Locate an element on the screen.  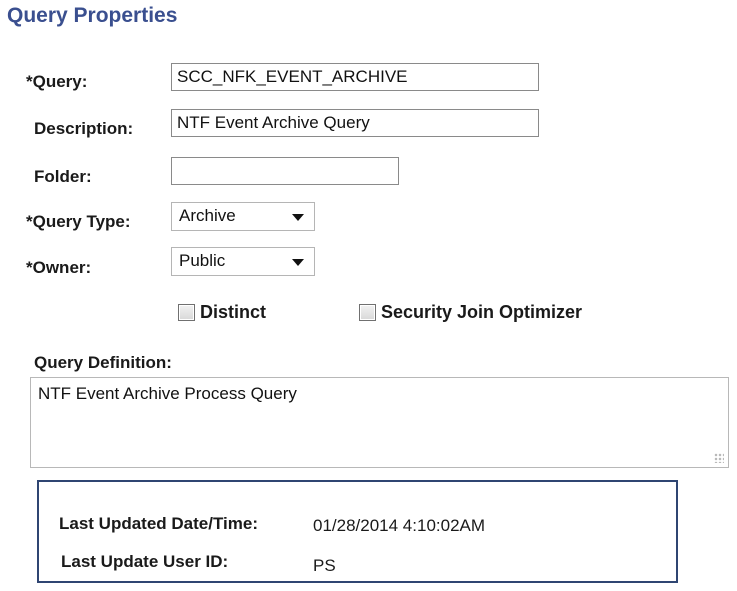
page-title: Query Properties is located at coordinates (92, 15).